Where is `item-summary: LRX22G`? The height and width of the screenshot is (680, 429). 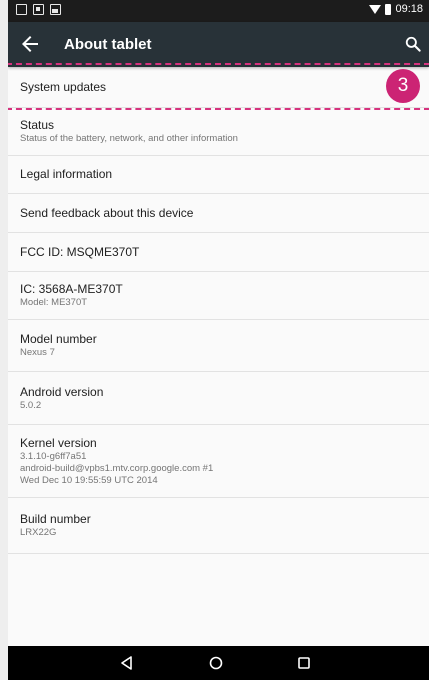
item-summary: LRX22G is located at coordinates (38, 532).